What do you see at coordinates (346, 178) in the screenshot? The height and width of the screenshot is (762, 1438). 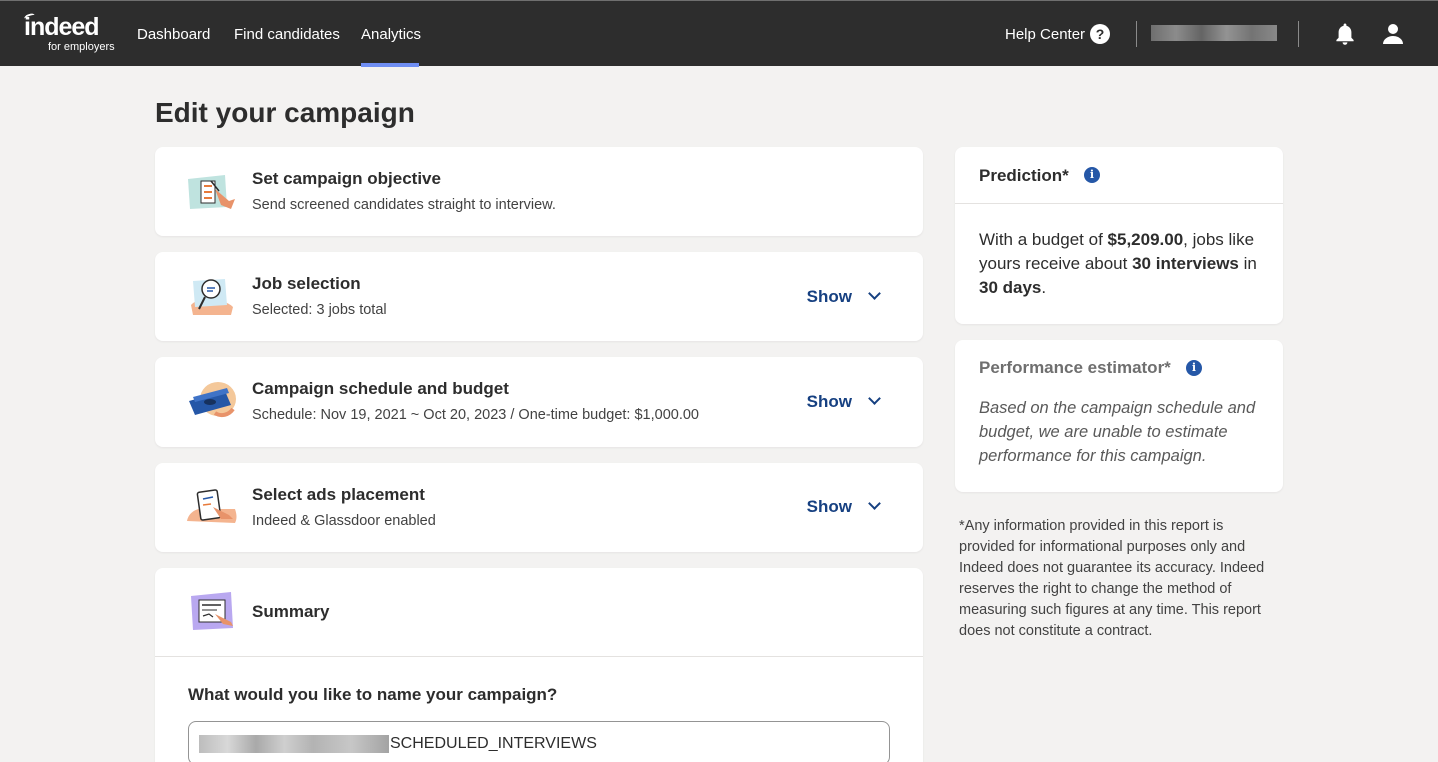 I see `step-title: Set campaign objective` at bounding box center [346, 178].